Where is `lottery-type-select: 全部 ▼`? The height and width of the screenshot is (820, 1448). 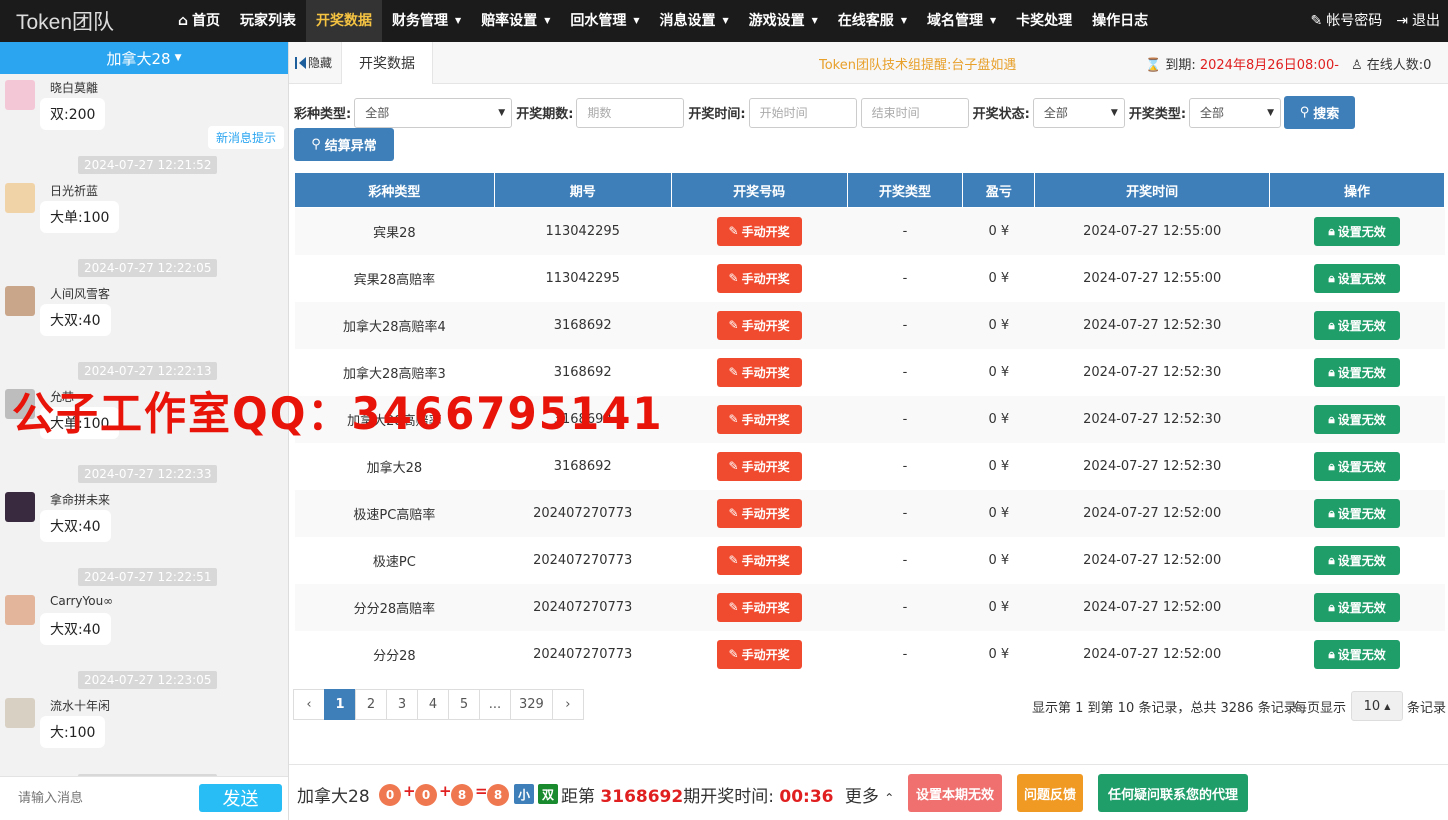 lottery-type-select: 全部 ▼ is located at coordinates (433, 112).